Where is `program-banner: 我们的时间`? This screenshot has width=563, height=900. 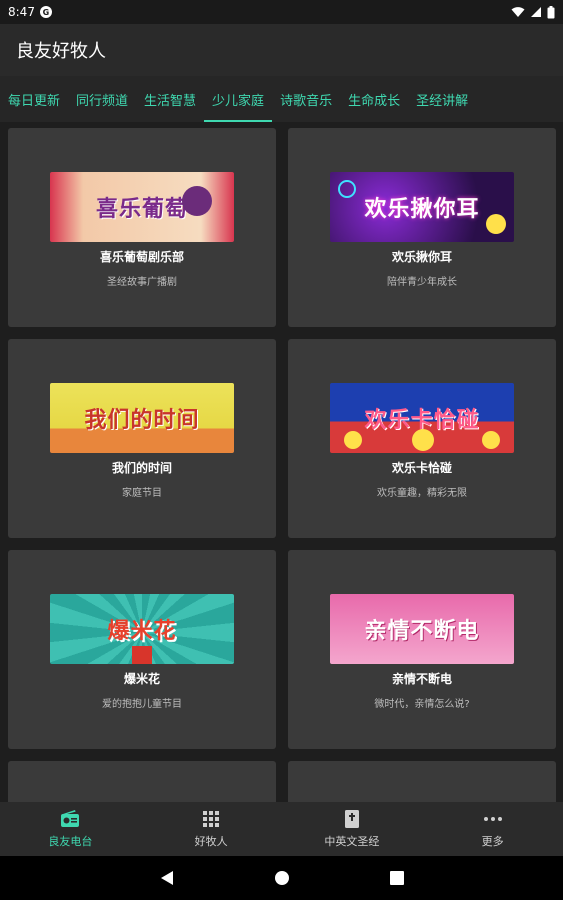 program-banner: 我们的时间 is located at coordinates (142, 418).